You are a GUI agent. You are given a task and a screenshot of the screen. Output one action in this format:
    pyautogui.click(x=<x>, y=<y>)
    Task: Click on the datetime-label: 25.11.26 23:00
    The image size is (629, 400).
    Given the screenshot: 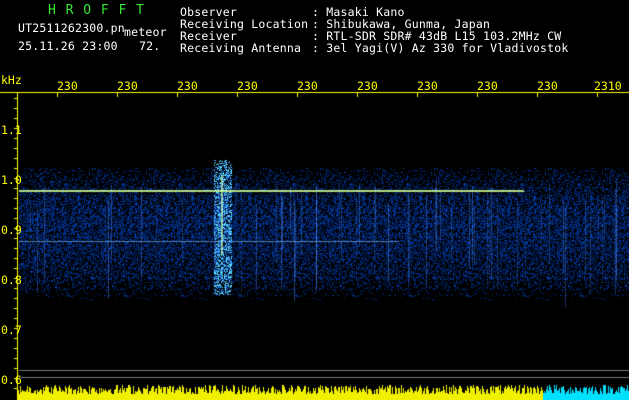 What is the action you would take?
    pyautogui.click(x=68, y=46)
    